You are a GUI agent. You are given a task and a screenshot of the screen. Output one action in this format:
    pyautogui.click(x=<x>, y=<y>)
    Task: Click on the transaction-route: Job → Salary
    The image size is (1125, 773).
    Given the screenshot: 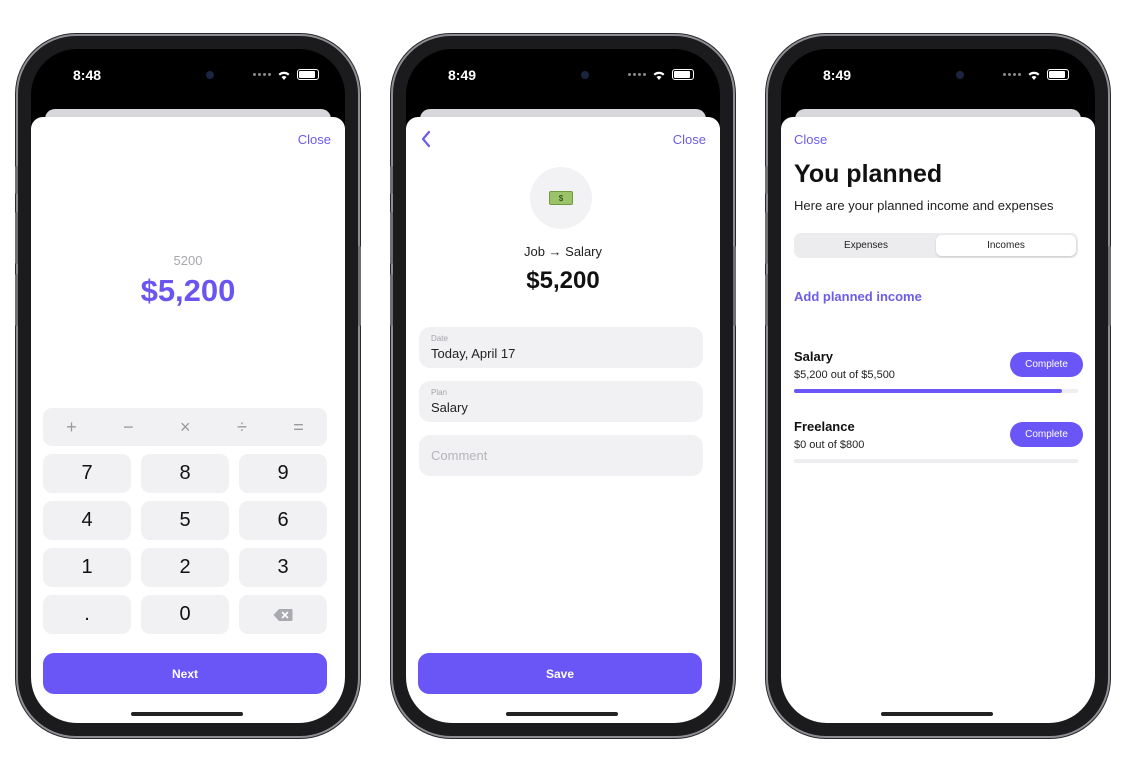 What is the action you would take?
    pyautogui.click(x=563, y=251)
    